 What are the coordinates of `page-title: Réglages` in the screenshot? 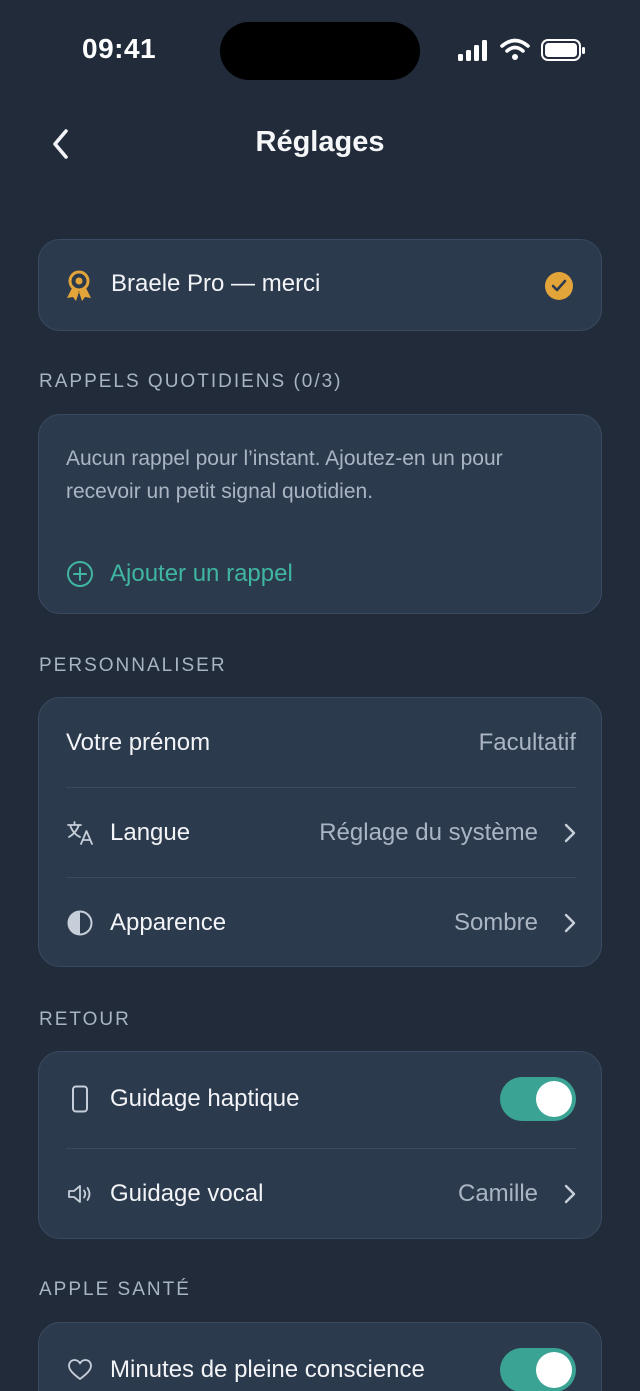 It's located at (320, 142).